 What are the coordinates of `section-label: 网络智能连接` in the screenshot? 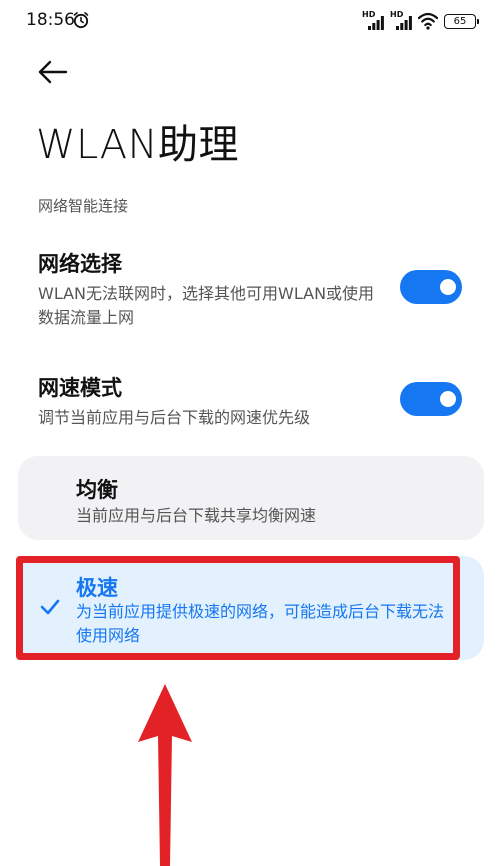 It's located at (83, 206).